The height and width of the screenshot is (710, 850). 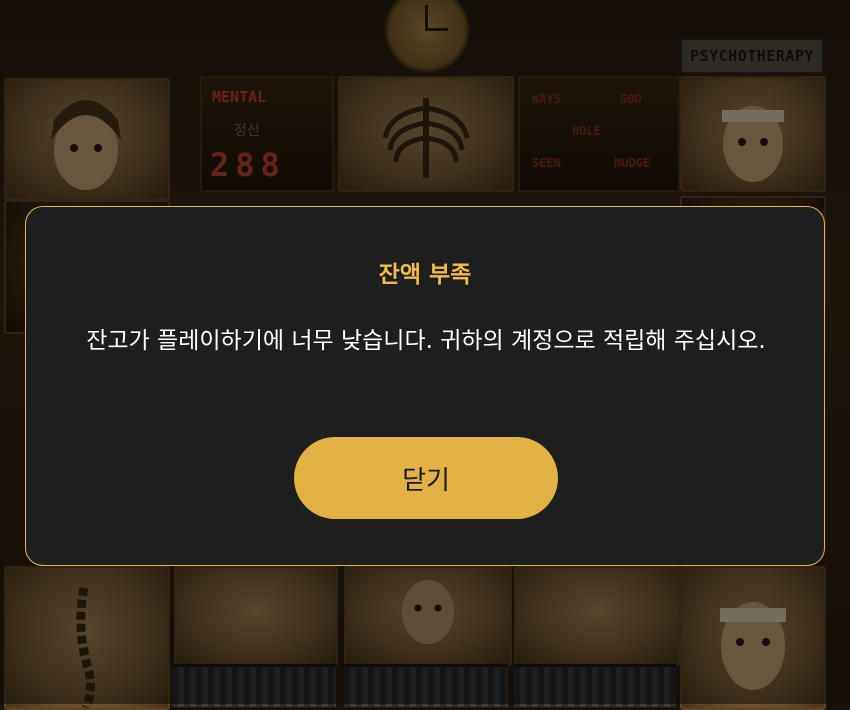 I want to click on dialog-title: 잔액 부족, so click(x=425, y=275).